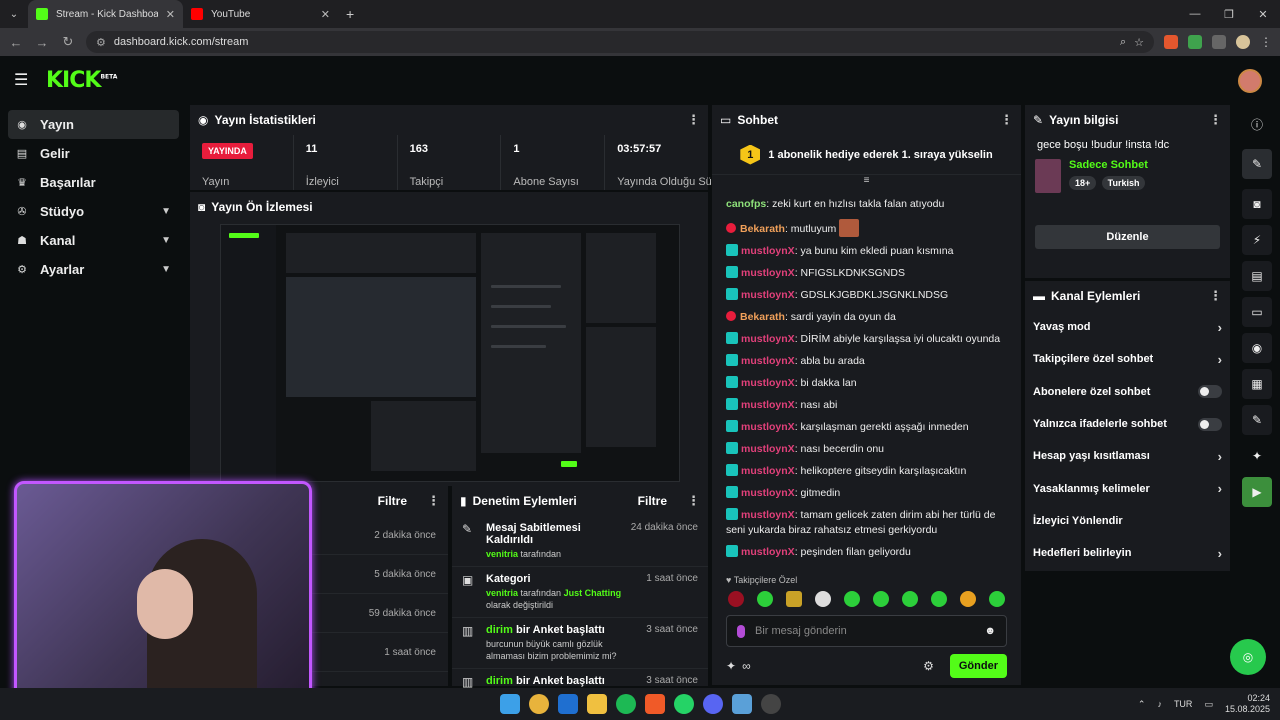 This screenshot has height=720, width=1280. Describe the element at coordinates (866, 631) in the screenshot. I see `chat-input: Bir mesaj gönderin ☻` at that location.